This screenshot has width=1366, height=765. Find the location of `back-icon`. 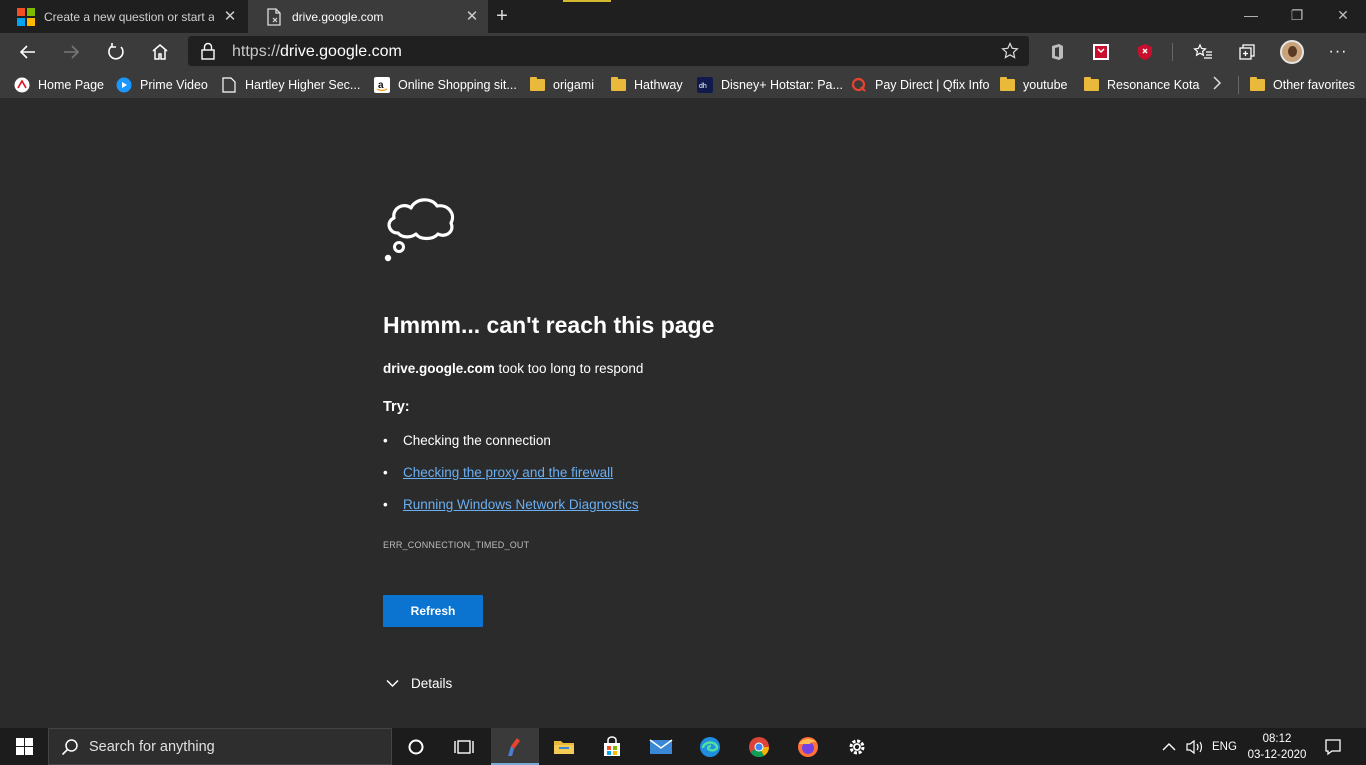

back-icon is located at coordinates (28, 52).